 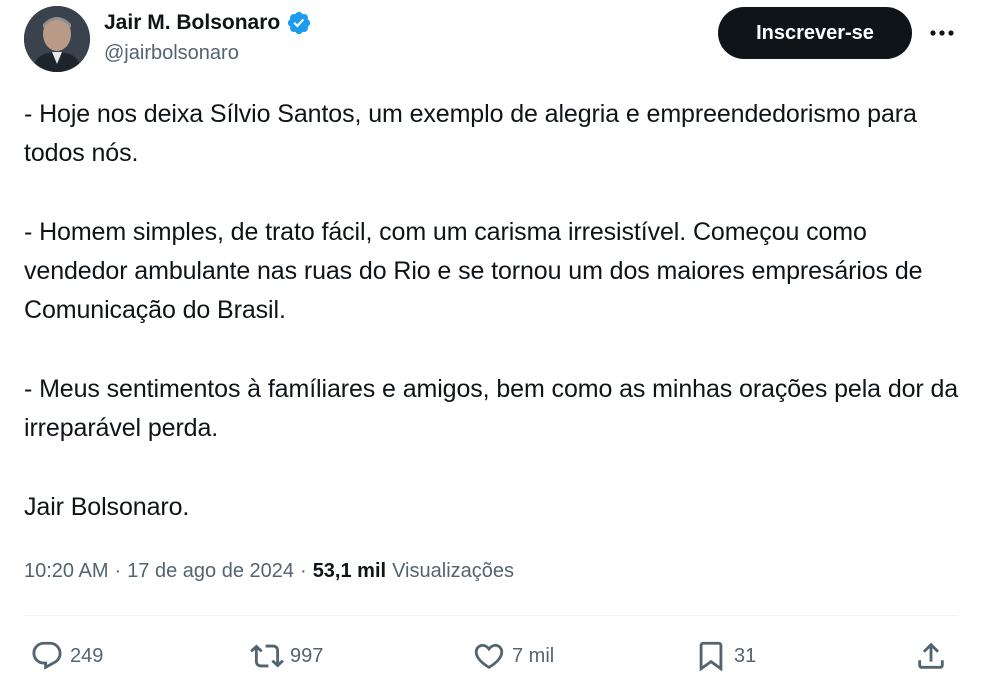 What do you see at coordinates (210, 571) in the screenshot?
I see `tweet-date: 17 de ago de 2024` at bounding box center [210, 571].